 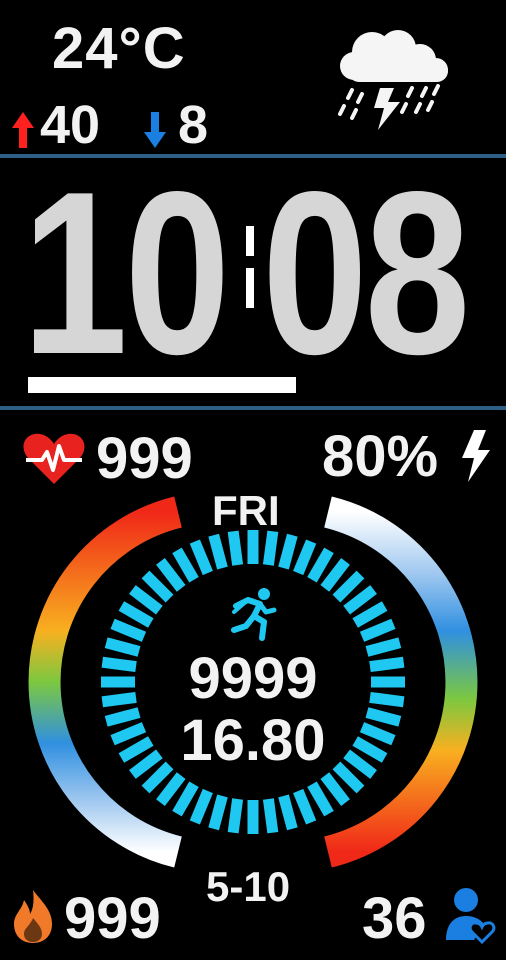 What do you see at coordinates (162, 385) in the screenshot?
I see `seconds-progress-bar` at bounding box center [162, 385].